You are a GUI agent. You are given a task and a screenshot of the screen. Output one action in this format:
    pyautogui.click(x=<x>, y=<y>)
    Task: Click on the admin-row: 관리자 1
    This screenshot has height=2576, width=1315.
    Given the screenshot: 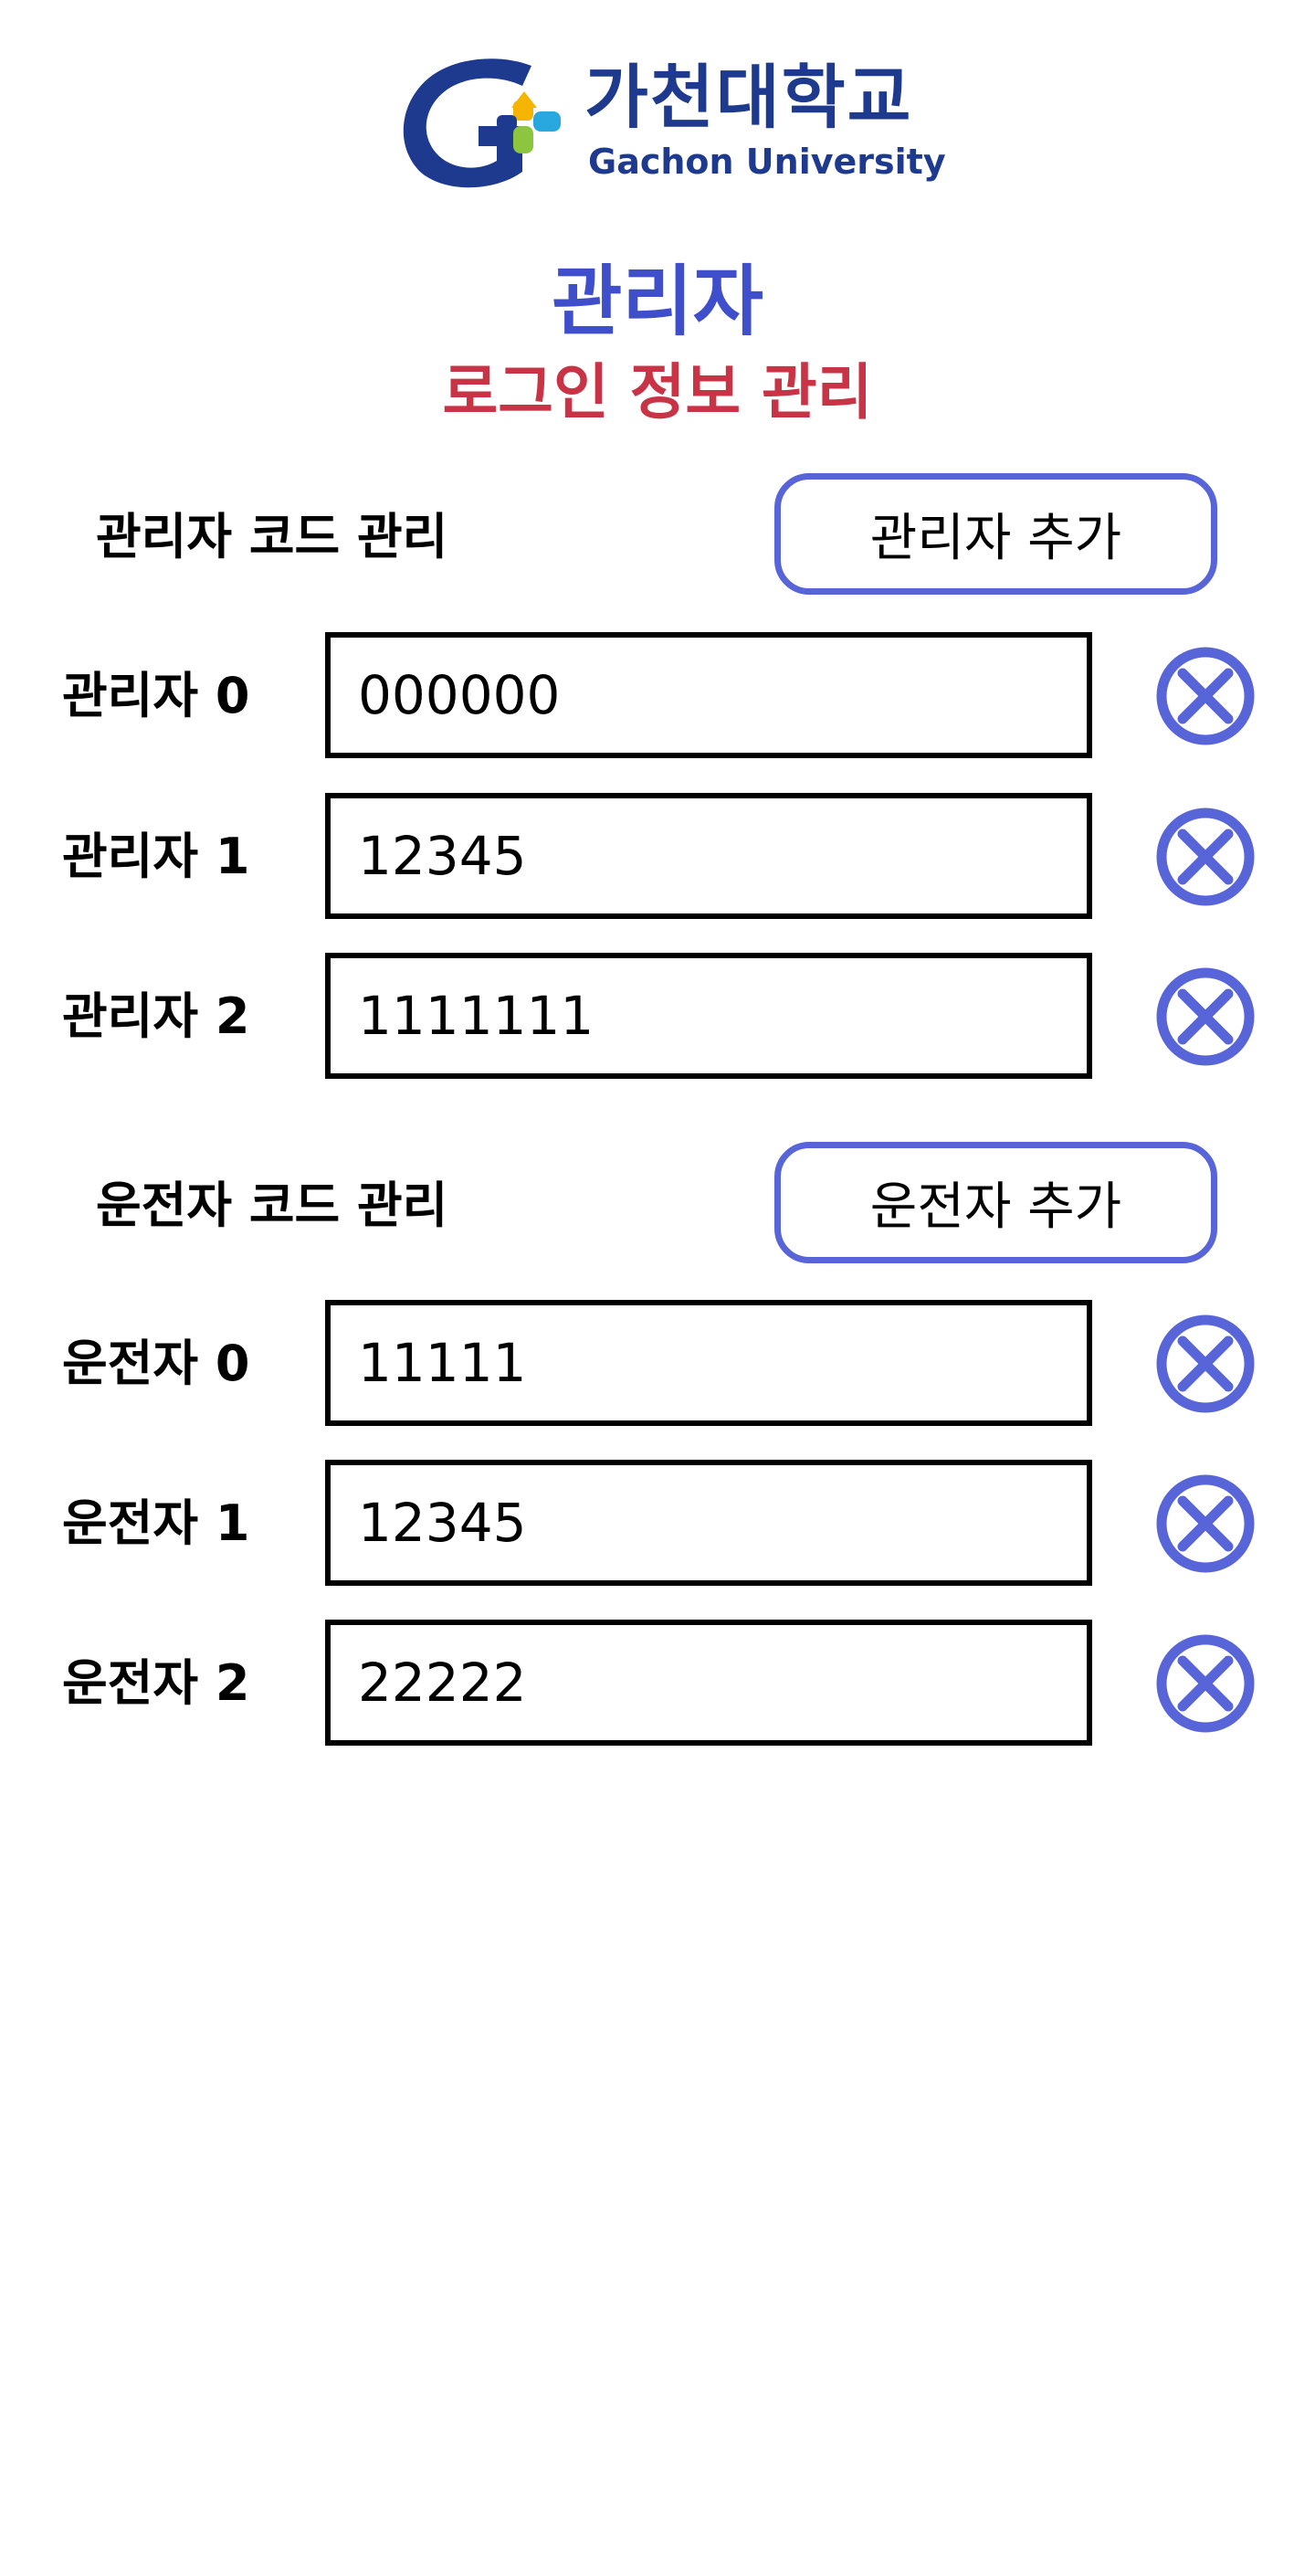 What is the action you would take?
    pyautogui.click(x=657, y=857)
    